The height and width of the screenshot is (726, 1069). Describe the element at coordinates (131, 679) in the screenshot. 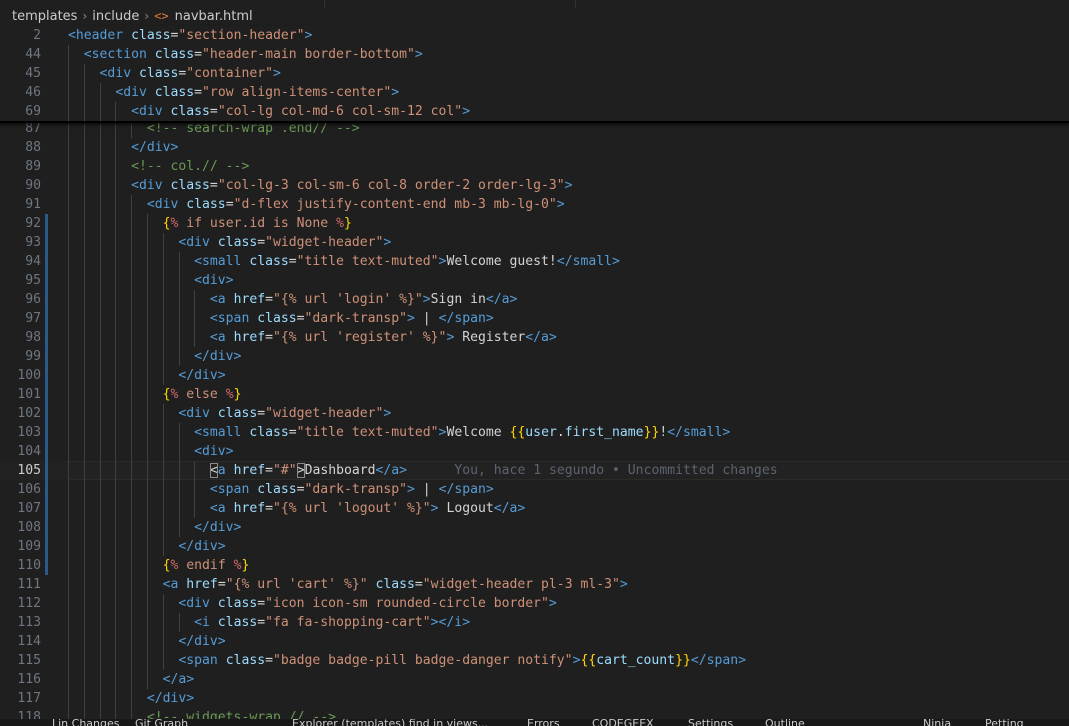

I see `code-text: </a>` at that location.